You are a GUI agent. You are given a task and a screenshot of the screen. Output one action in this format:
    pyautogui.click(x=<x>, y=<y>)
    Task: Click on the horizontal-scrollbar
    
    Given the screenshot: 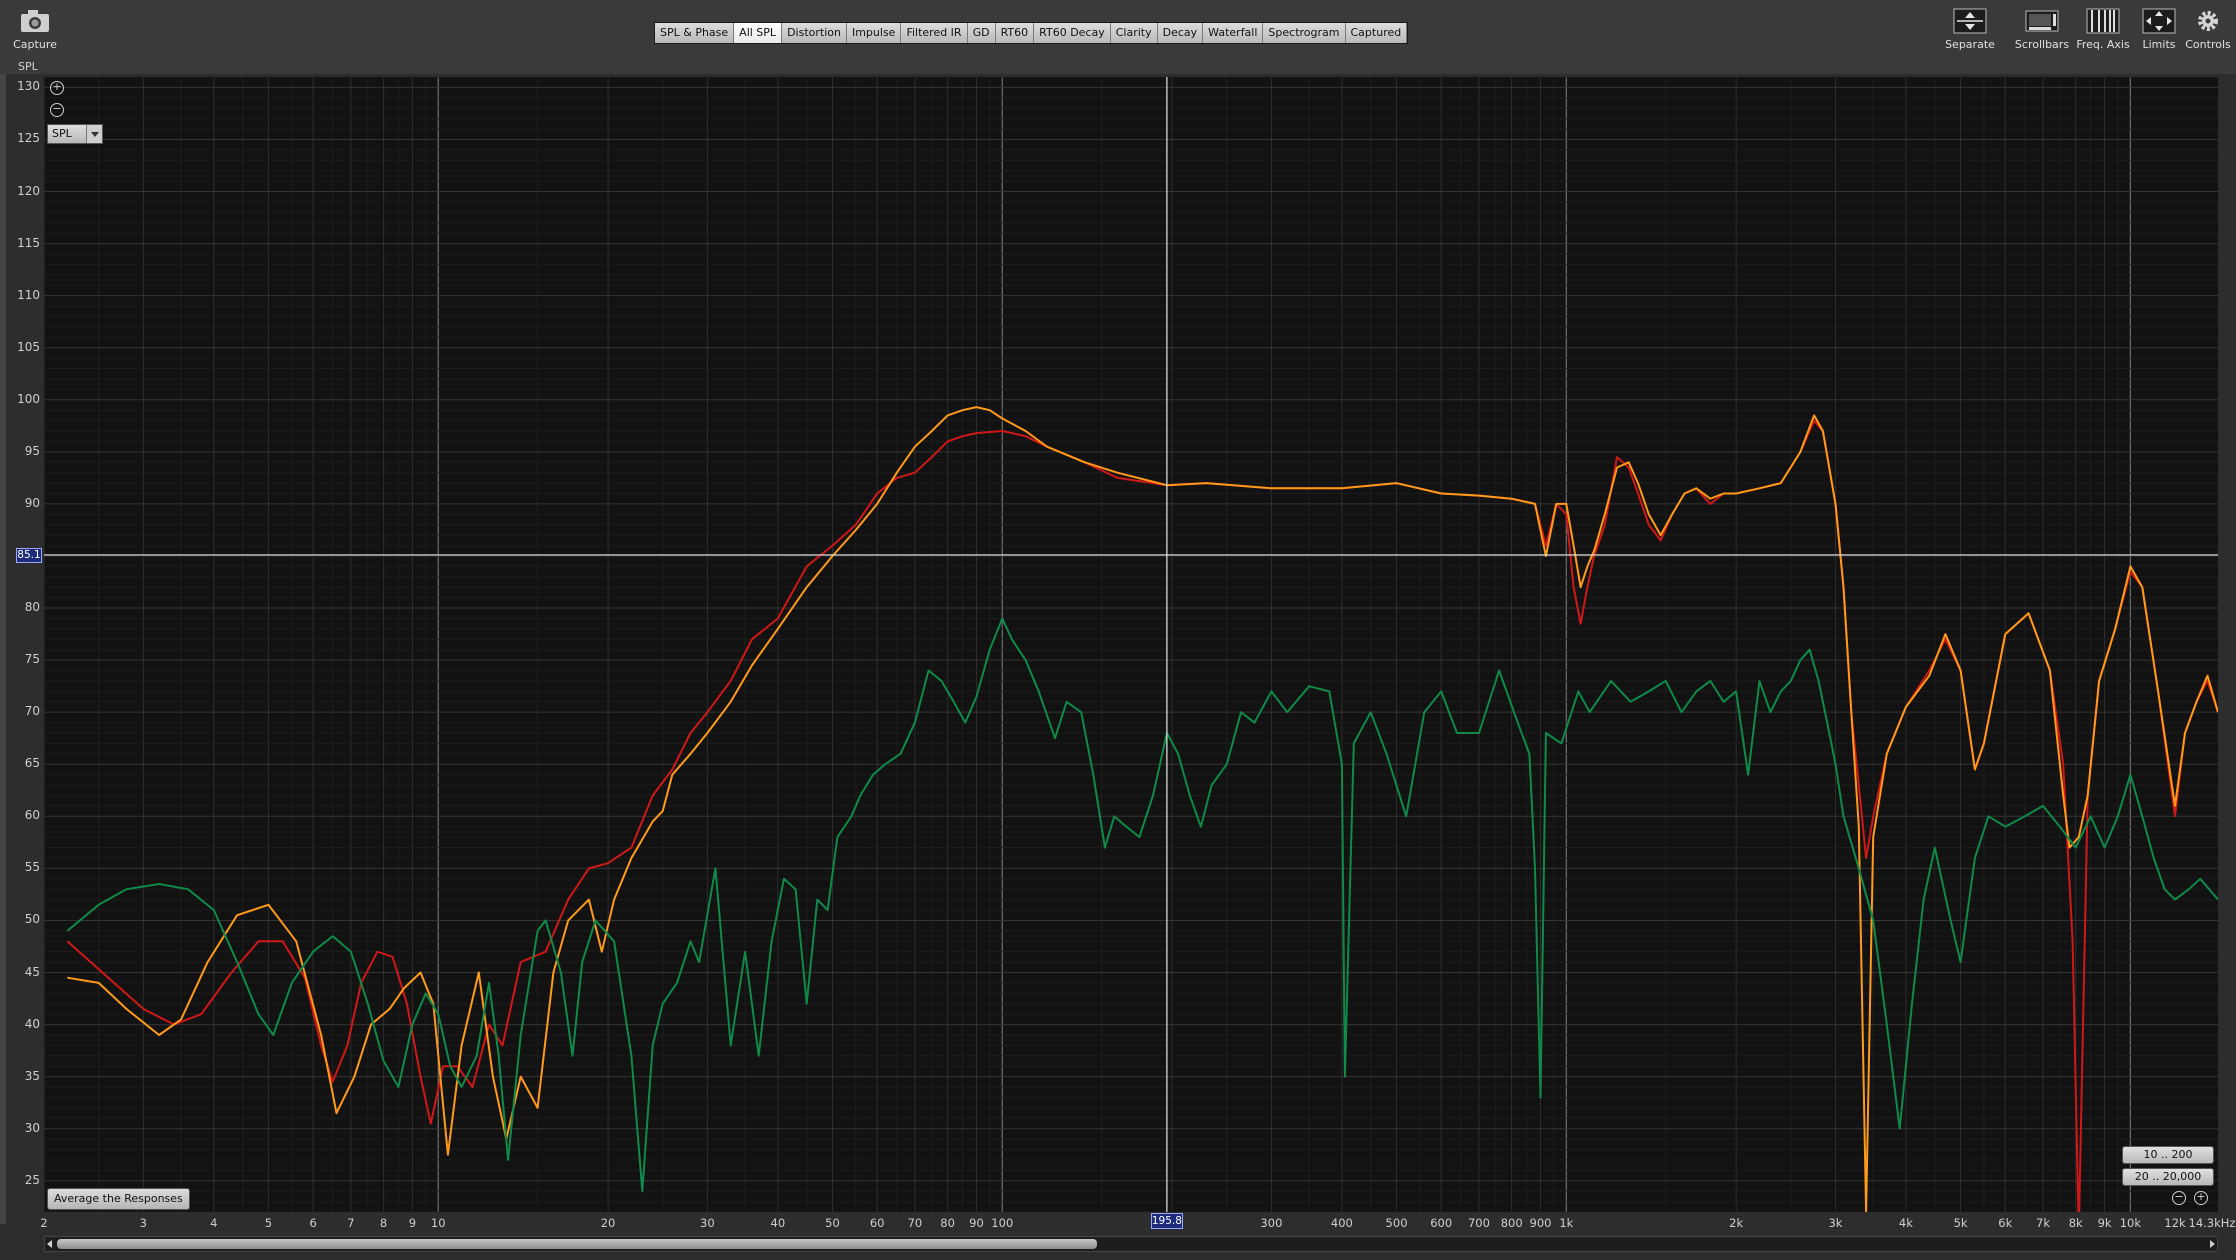 What is the action you would take?
    pyautogui.click(x=1131, y=1244)
    